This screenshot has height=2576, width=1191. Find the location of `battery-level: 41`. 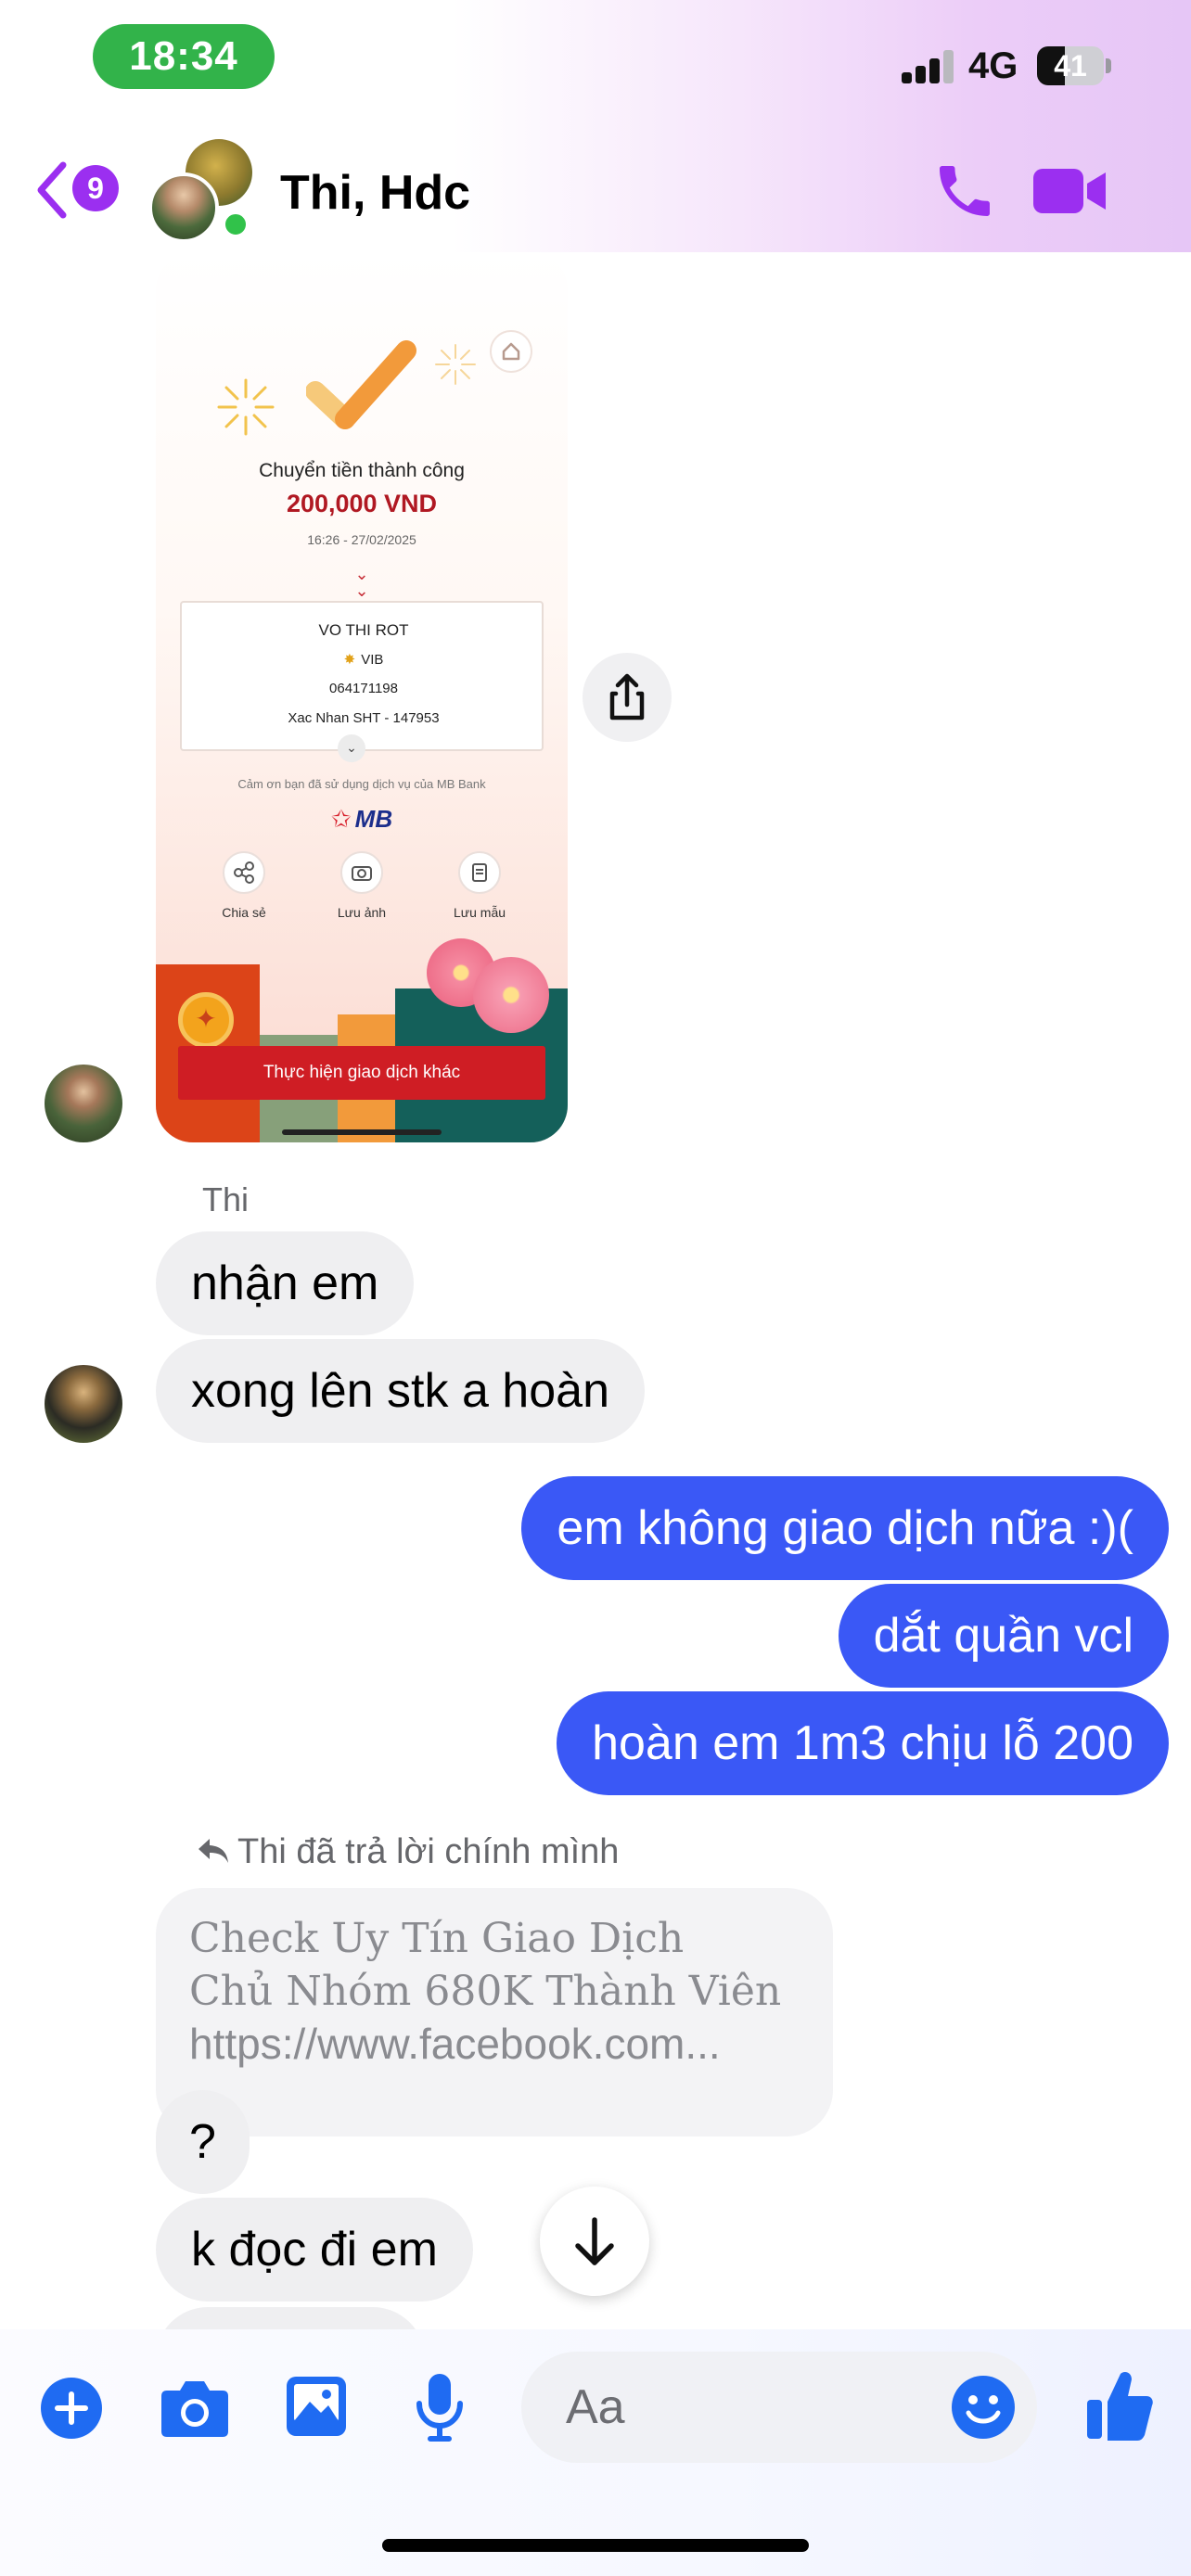

battery-level: 41 is located at coordinates (1070, 66).